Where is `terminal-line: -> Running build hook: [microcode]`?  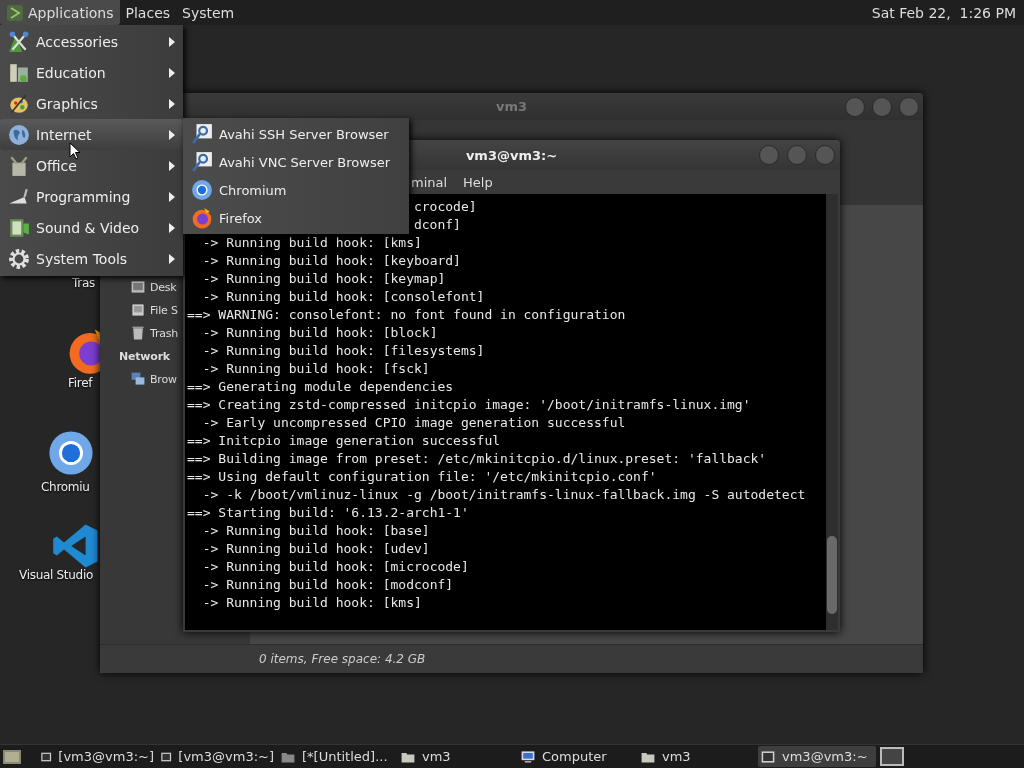 terminal-line: -> Running build hook: [microcode] is located at coordinates (335, 567).